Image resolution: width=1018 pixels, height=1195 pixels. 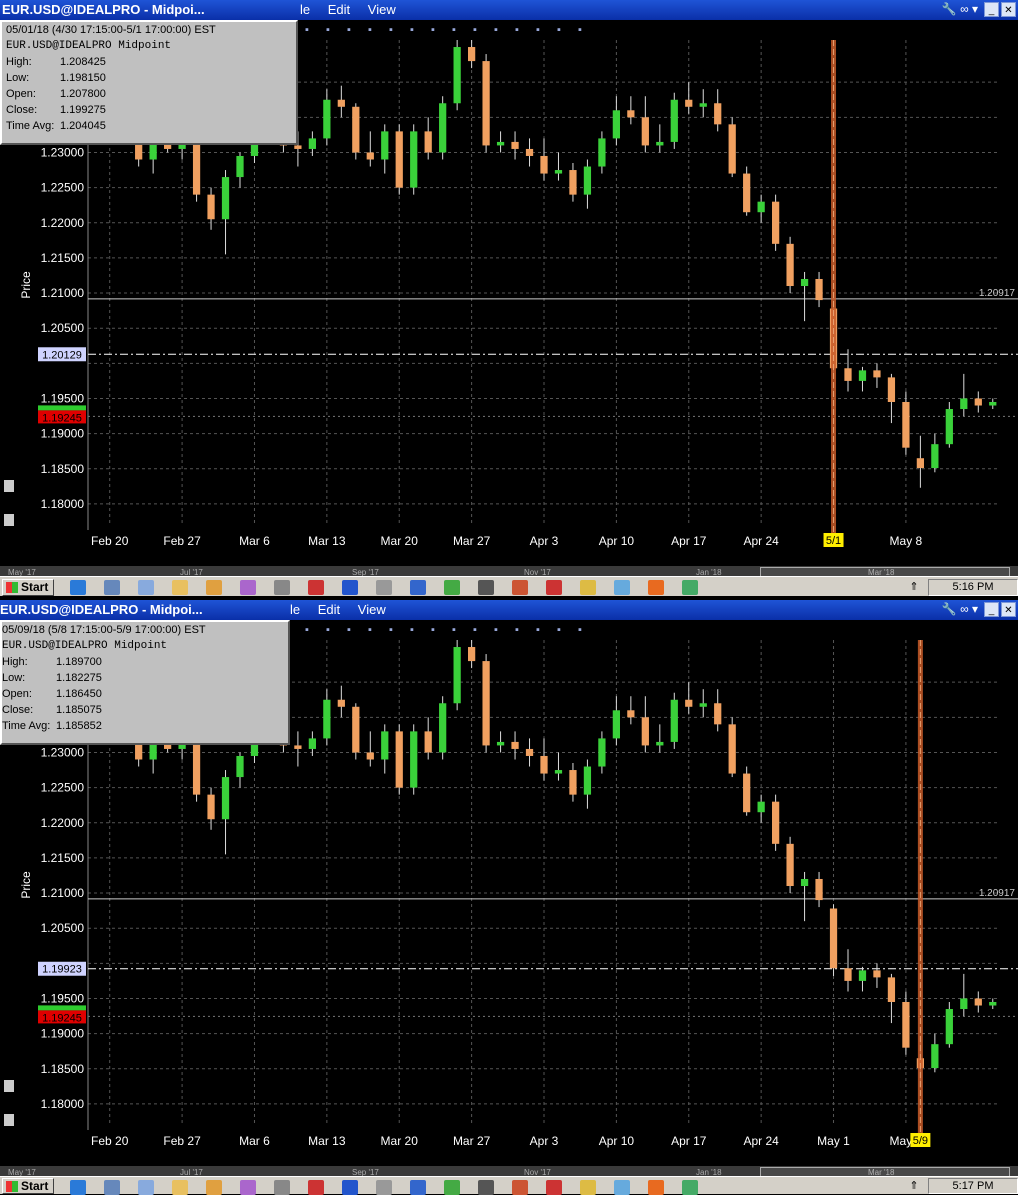 What do you see at coordinates (538, 630) in the screenshot?
I see `refresh-icon: ▪` at bounding box center [538, 630].